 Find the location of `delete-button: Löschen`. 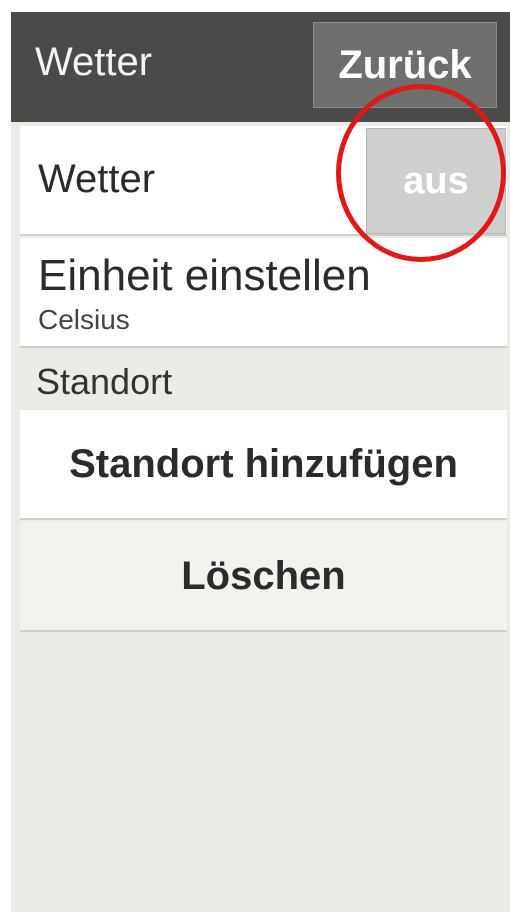

delete-button: Löschen is located at coordinates (263, 577).